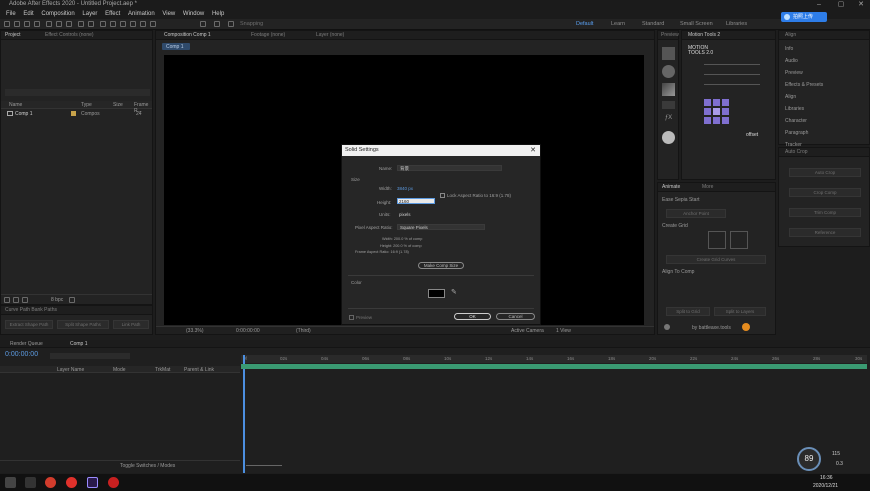  I want to click on light-sphere-icon, so click(668, 137).